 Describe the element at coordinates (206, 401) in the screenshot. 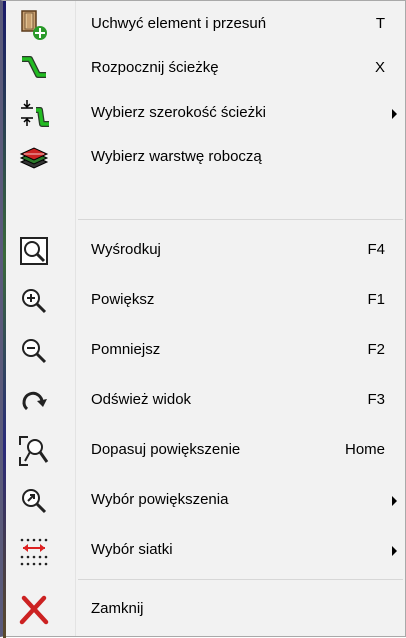

I see `menu-item-refresh: Odśwież widok F3` at that location.